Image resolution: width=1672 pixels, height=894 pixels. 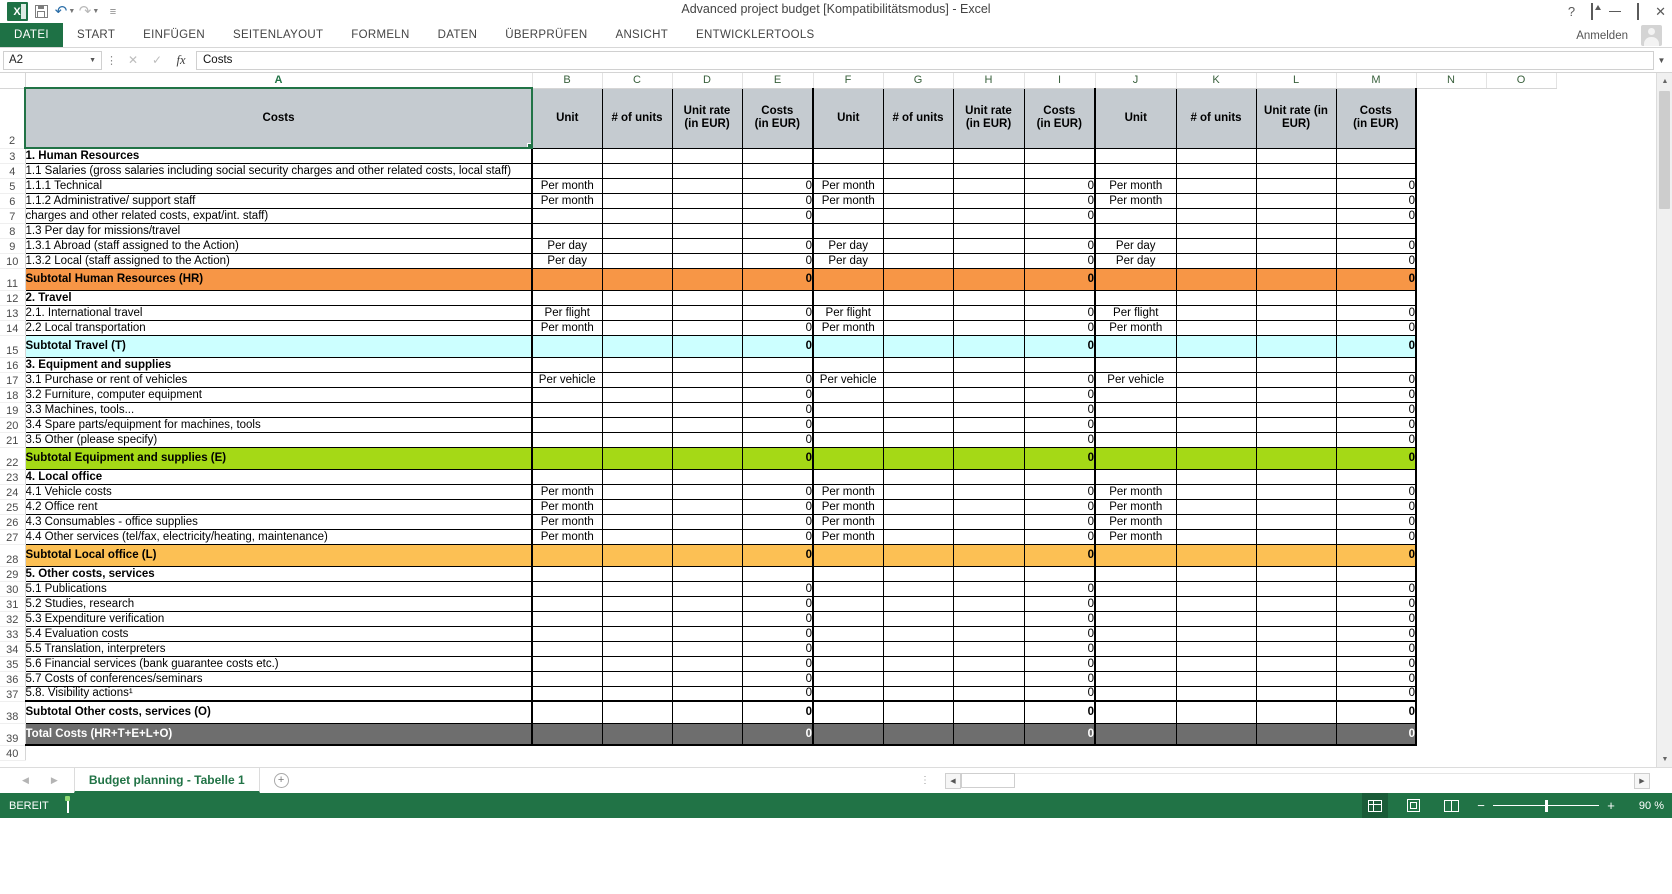 What do you see at coordinates (707, 298) in the screenshot?
I see `cell-D12` at bounding box center [707, 298].